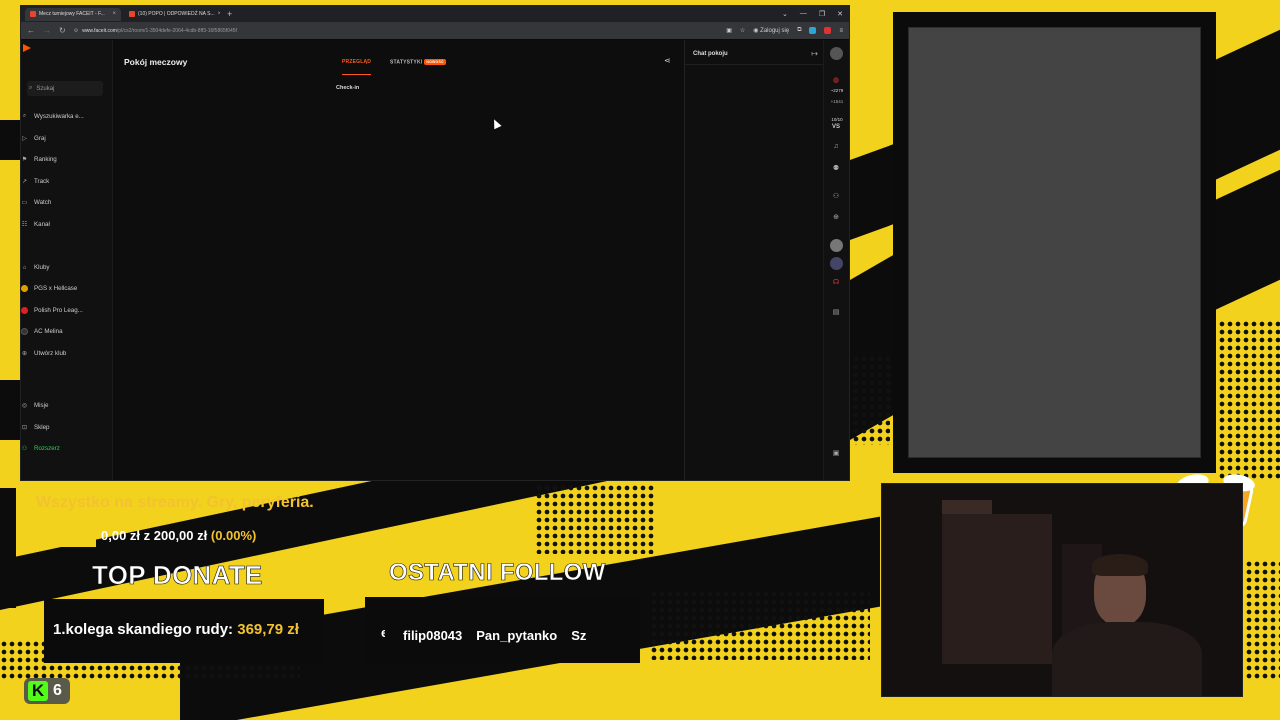 The image size is (1280, 720). What do you see at coordinates (667, 60) in the screenshot?
I see `share-icon: ⋖` at bounding box center [667, 60].